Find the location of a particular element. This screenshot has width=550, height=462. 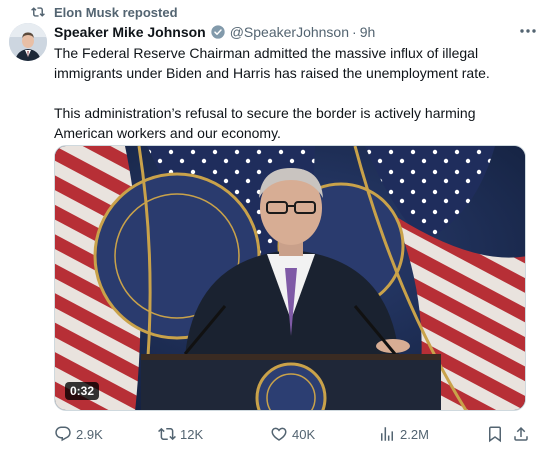

repost-indicator: Elon Musk reposted is located at coordinates (104, 12).